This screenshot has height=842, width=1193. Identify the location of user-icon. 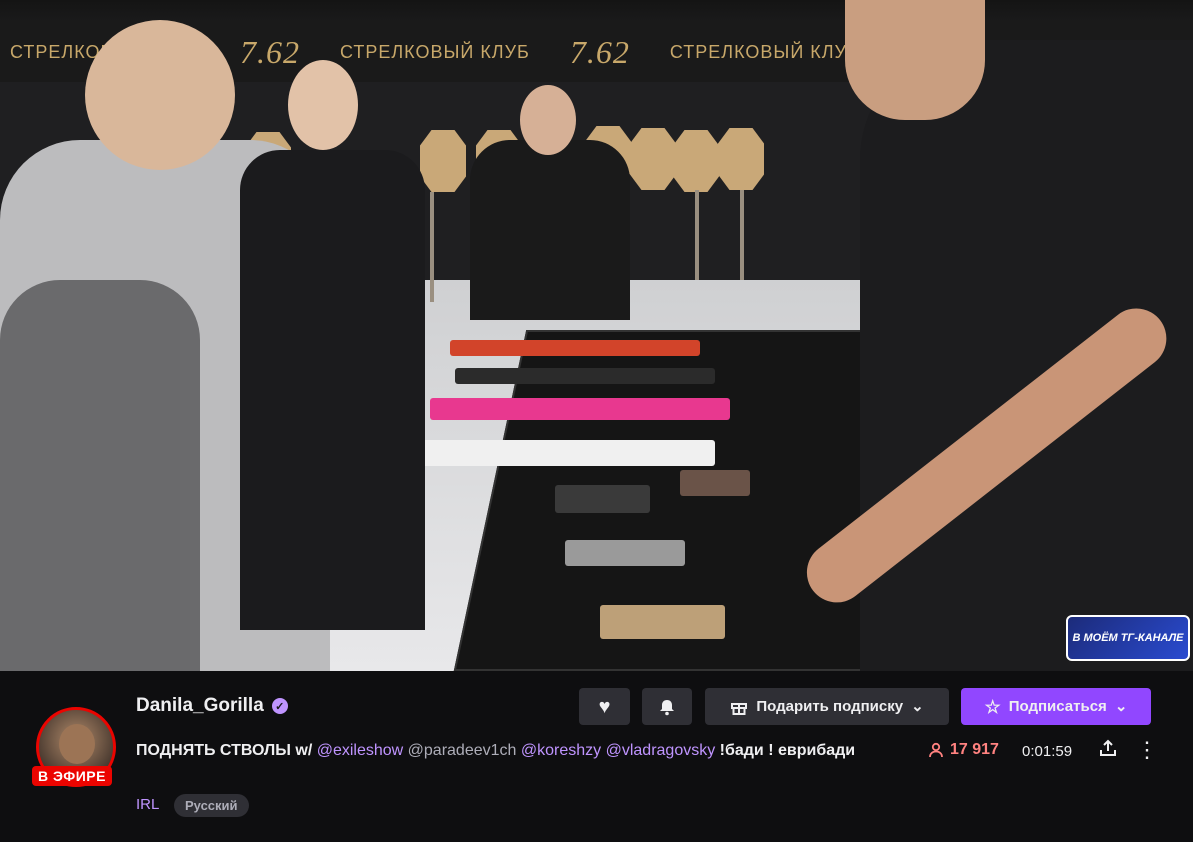
(936, 750).